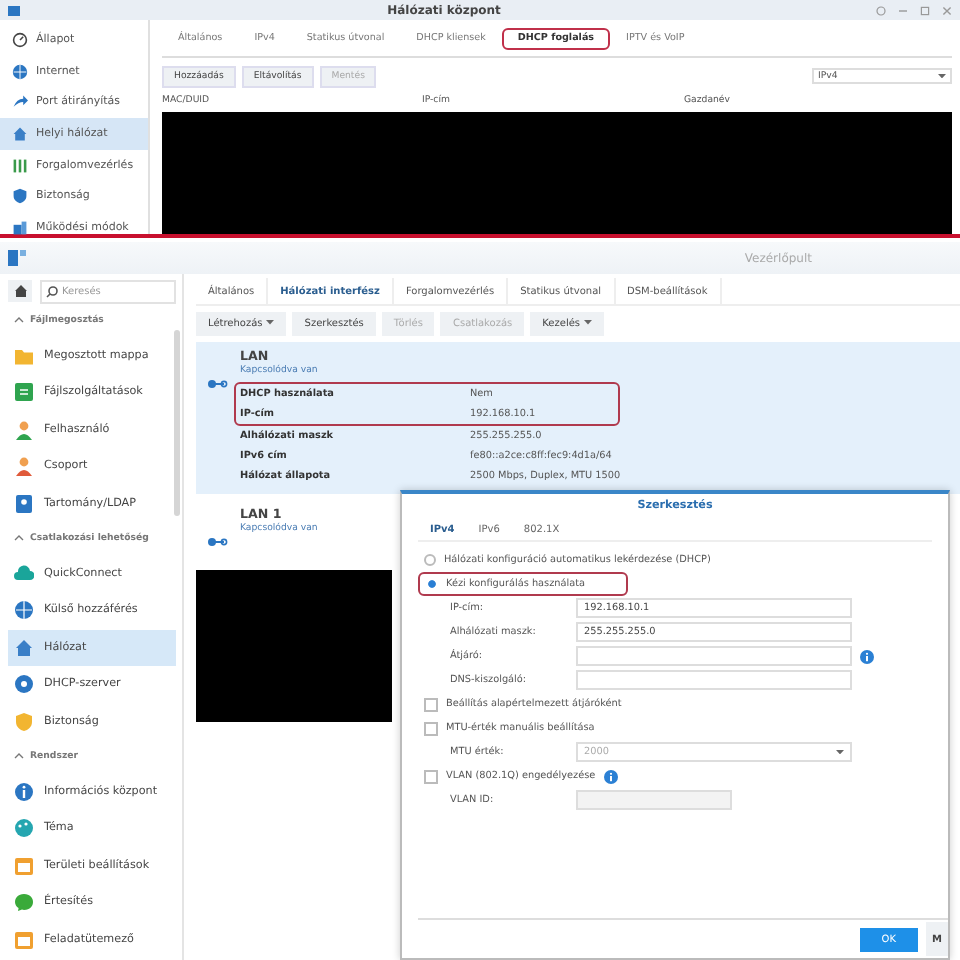 This screenshot has width=960, height=960. Describe the element at coordinates (24, 355) in the screenshot. I see `folder-icon` at that location.